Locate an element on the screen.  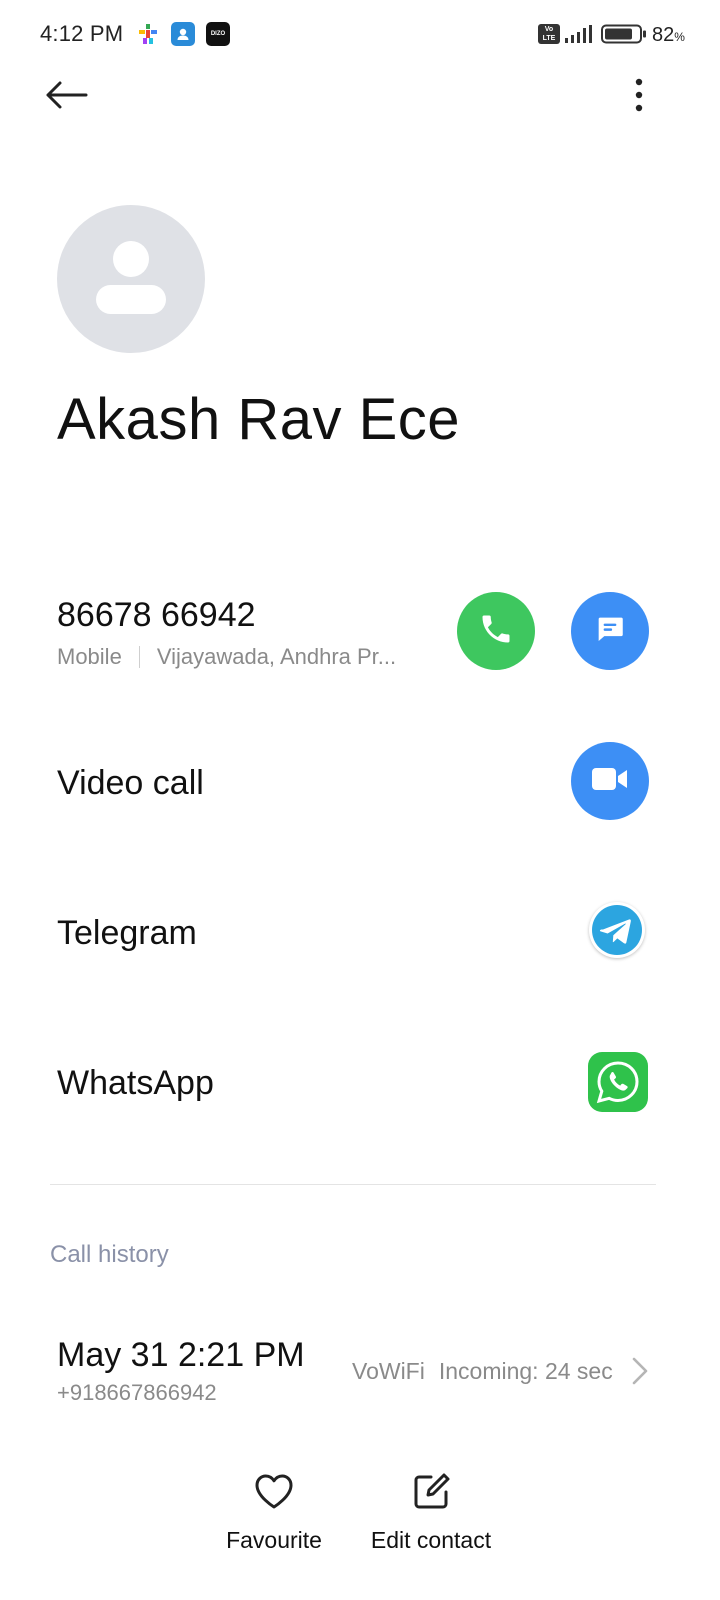
call-datetime: May 31 2:21 PM is located at coordinates (181, 1355).